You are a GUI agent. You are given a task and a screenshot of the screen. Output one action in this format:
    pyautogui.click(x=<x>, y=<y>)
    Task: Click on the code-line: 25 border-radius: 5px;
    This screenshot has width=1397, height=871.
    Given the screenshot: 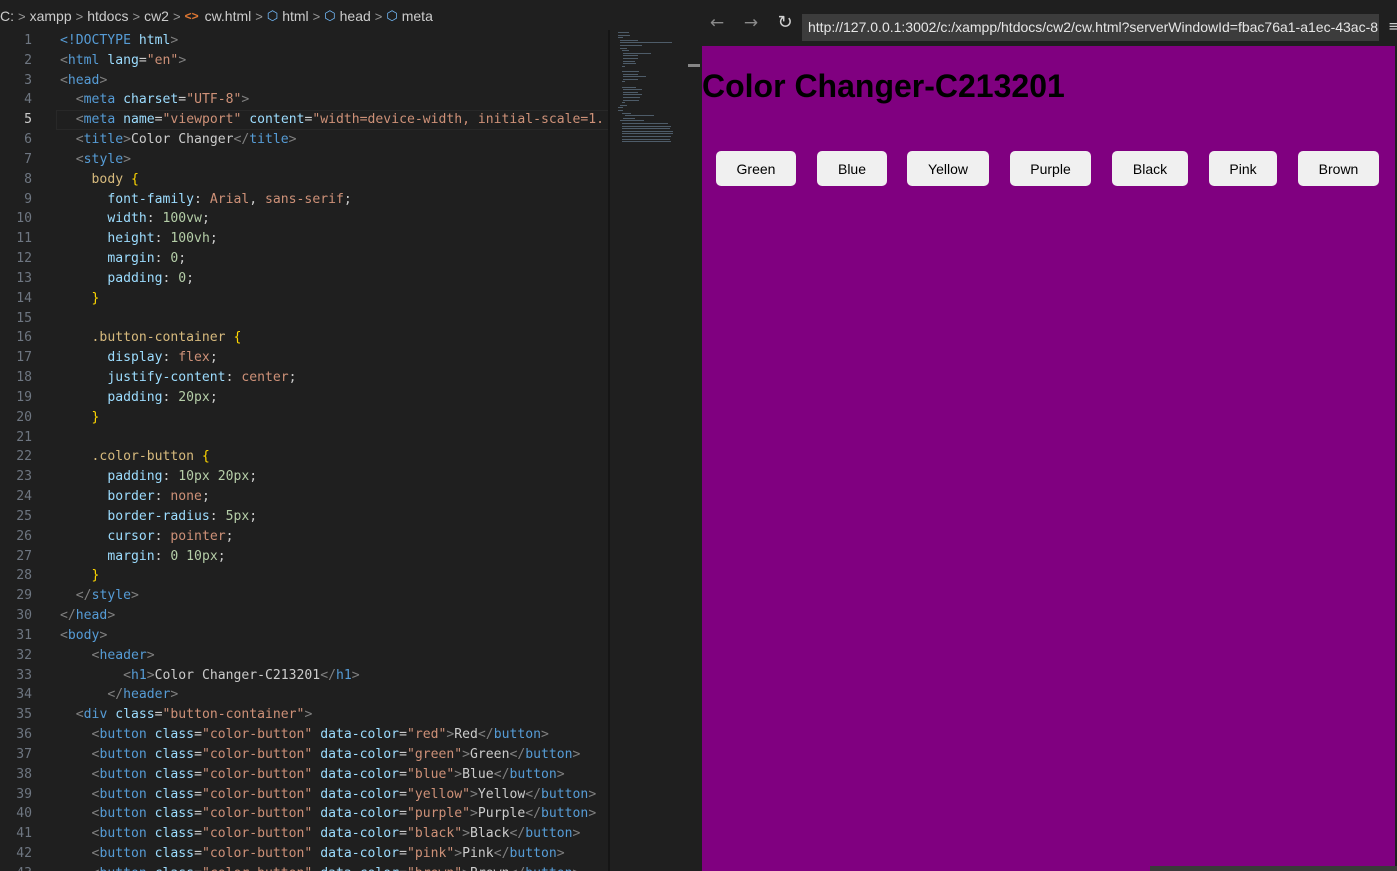 What is the action you would take?
    pyautogui.click(x=128, y=517)
    